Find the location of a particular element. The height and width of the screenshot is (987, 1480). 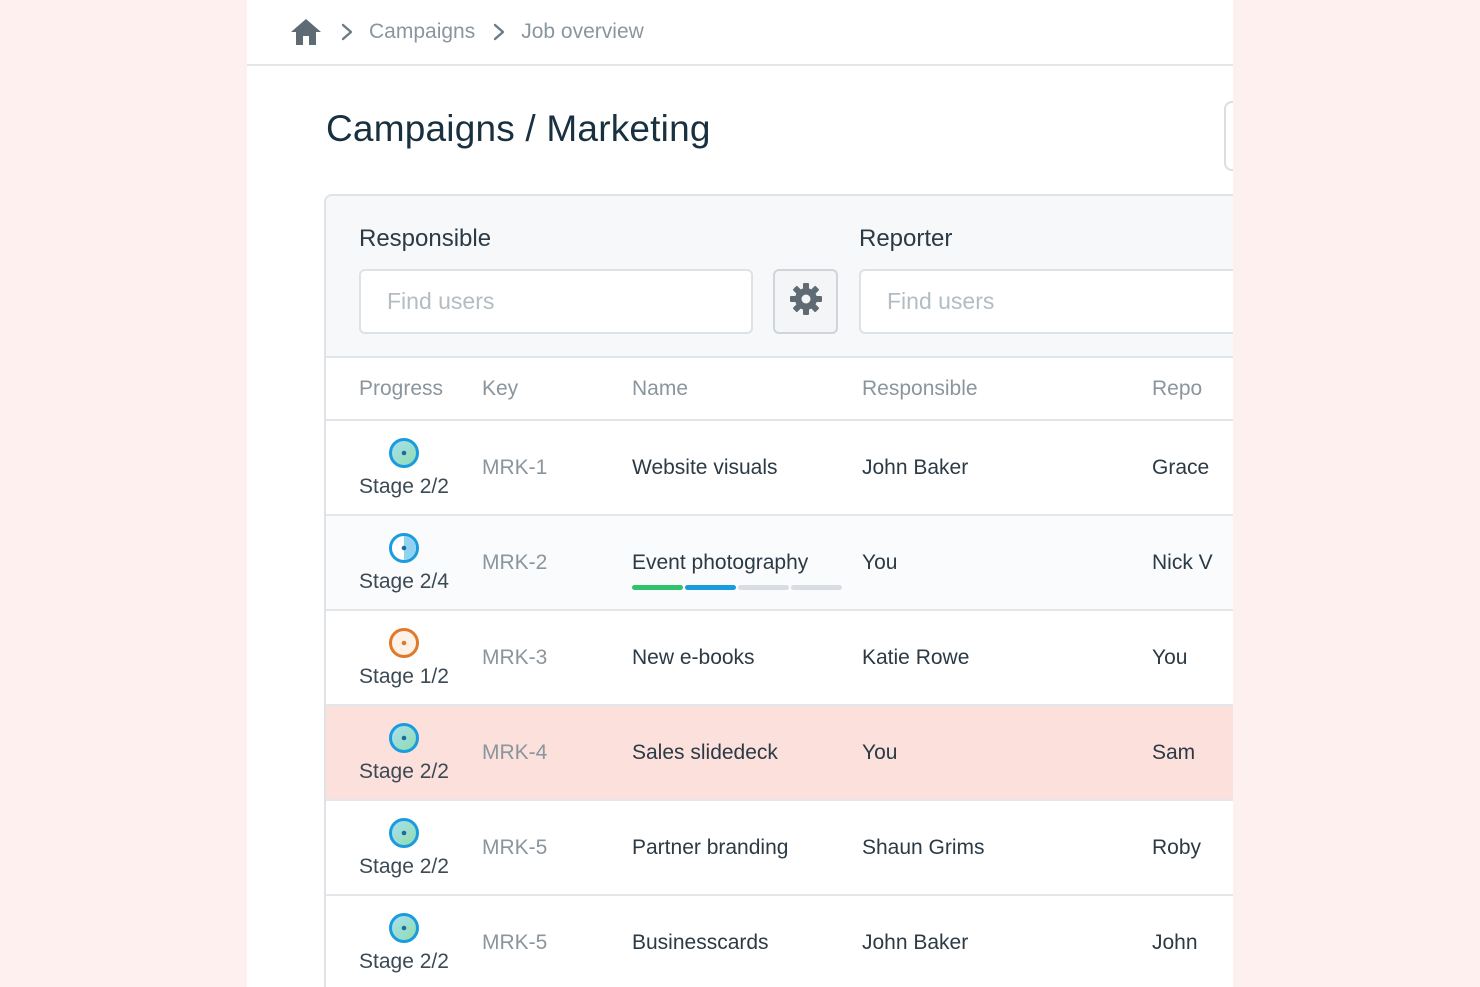

table-row: Stage 1/2 MRK-3 New e-books Katie Rowe You is located at coordinates (779, 658).